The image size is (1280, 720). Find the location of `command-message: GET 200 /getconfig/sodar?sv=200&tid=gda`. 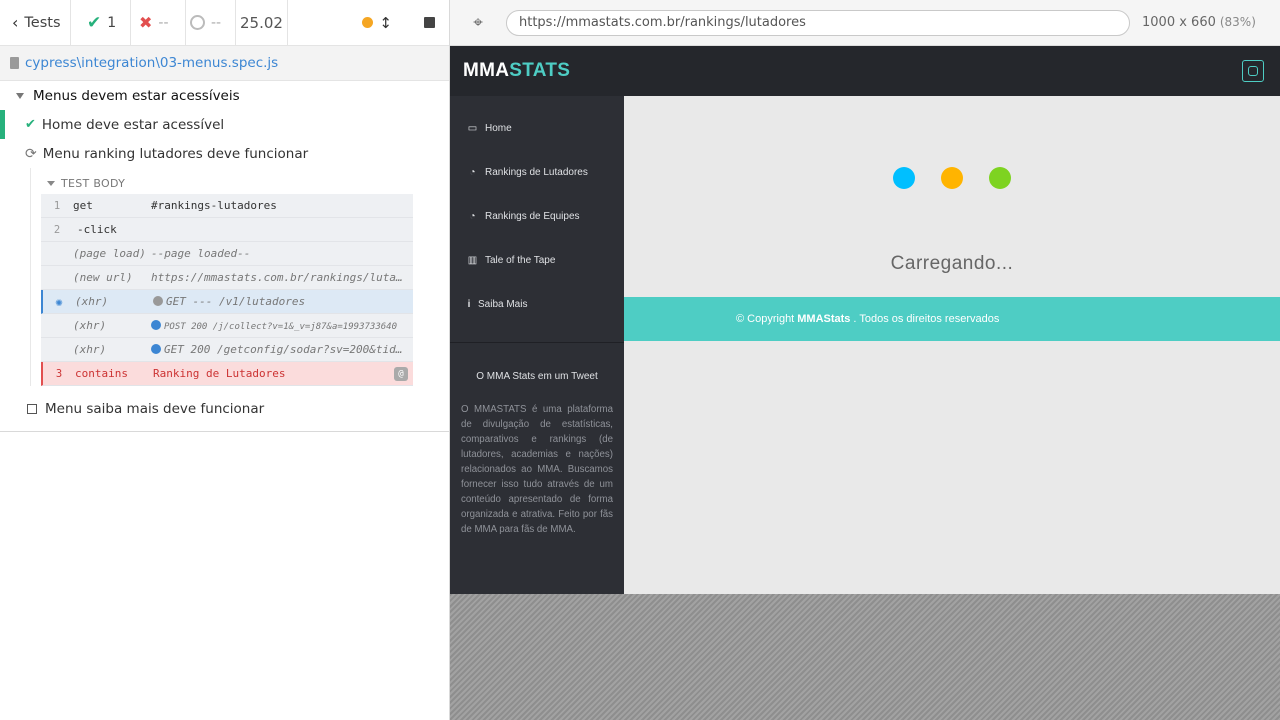

command-message: GET 200 /getconfig/sodar?sv=200&tid=gda is located at coordinates (288, 349).